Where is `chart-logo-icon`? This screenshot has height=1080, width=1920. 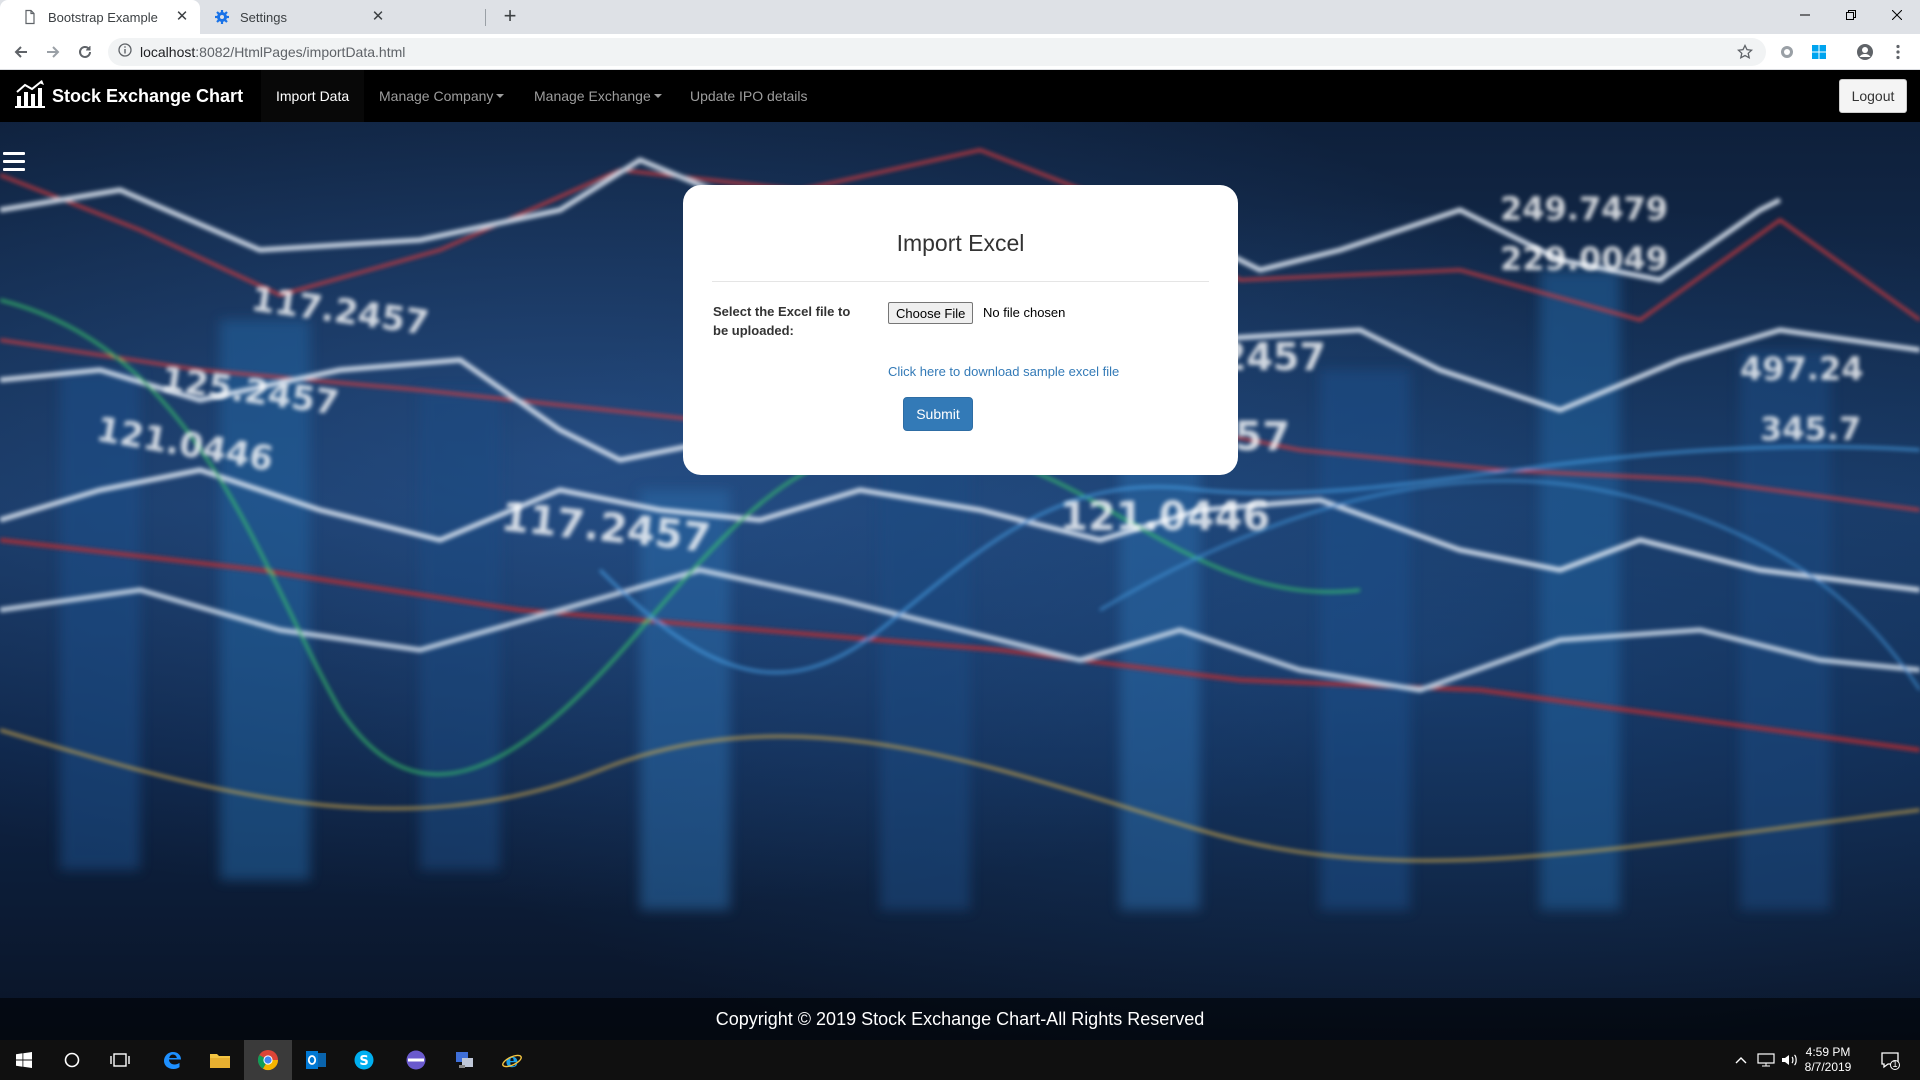
chart-logo-icon is located at coordinates (30, 96).